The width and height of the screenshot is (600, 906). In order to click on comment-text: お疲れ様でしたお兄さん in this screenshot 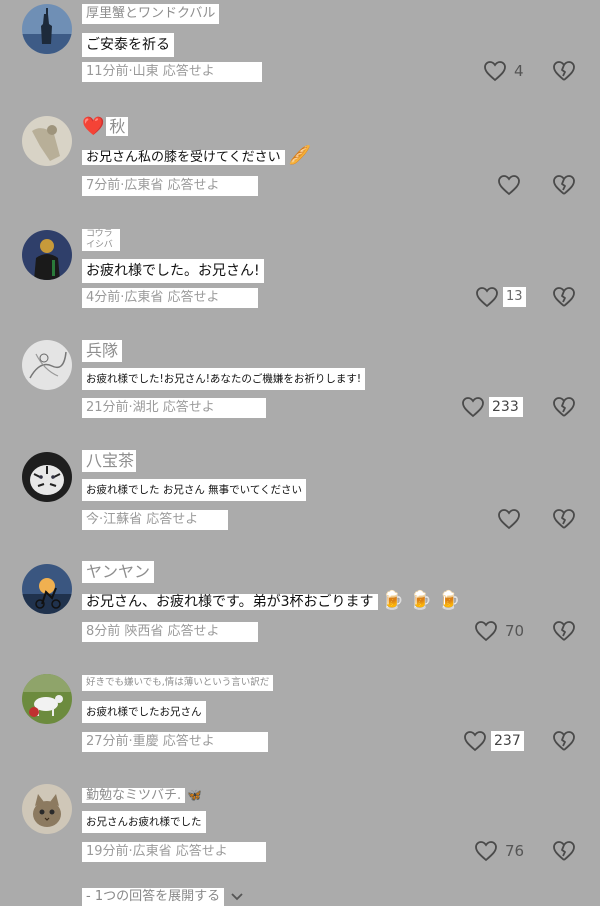, I will do `click(144, 712)`.